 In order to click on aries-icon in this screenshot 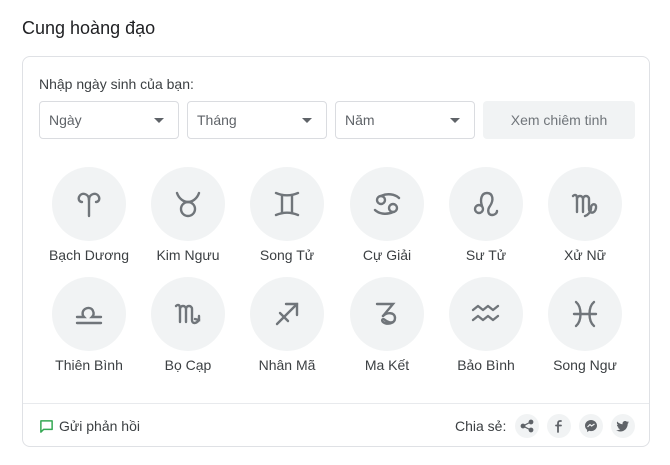, I will do `click(89, 205)`.